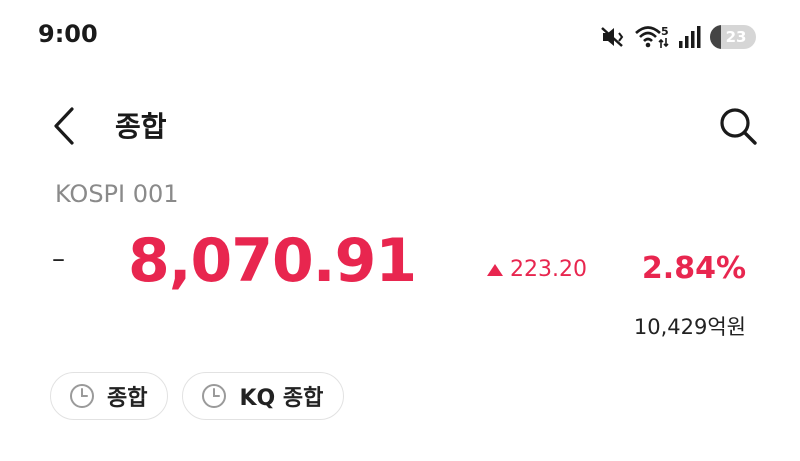 This screenshot has height=461, width=800. Describe the element at coordinates (495, 269) in the screenshot. I see `triangle-up-icon` at that location.